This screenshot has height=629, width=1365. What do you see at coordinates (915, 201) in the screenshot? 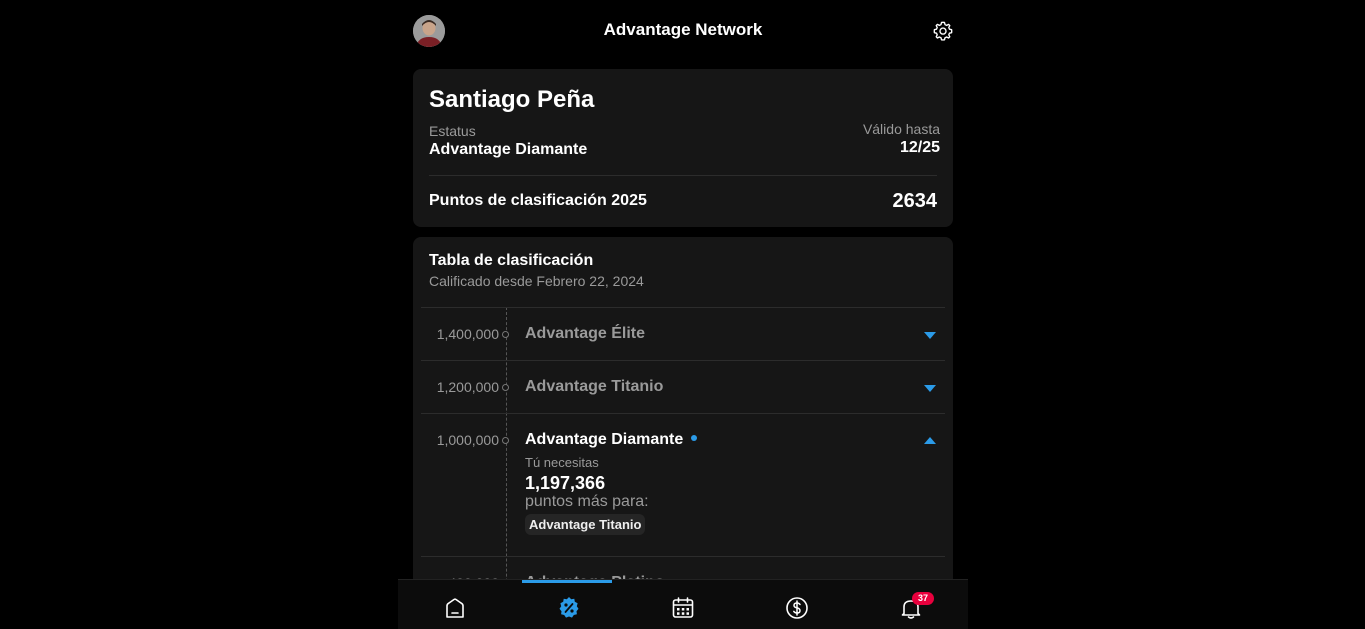
I see `points-value: 2634` at bounding box center [915, 201].